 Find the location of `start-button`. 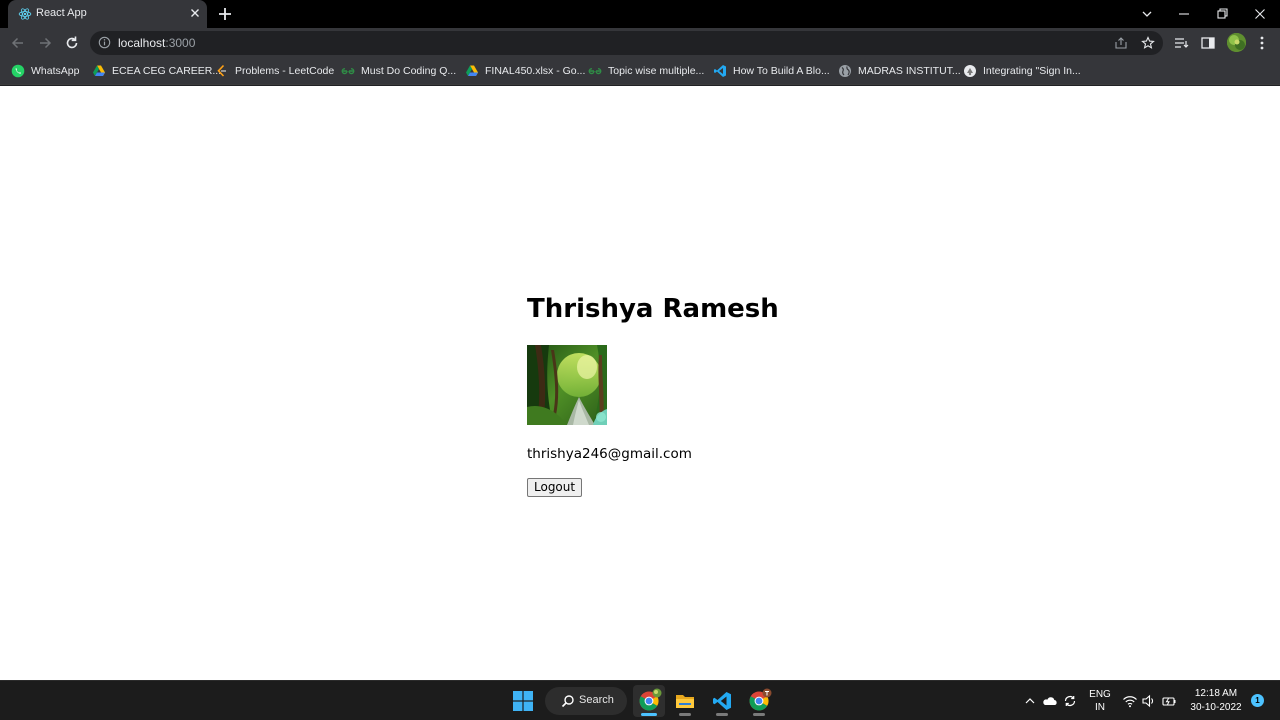

start-button is located at coordinates (523, 701).